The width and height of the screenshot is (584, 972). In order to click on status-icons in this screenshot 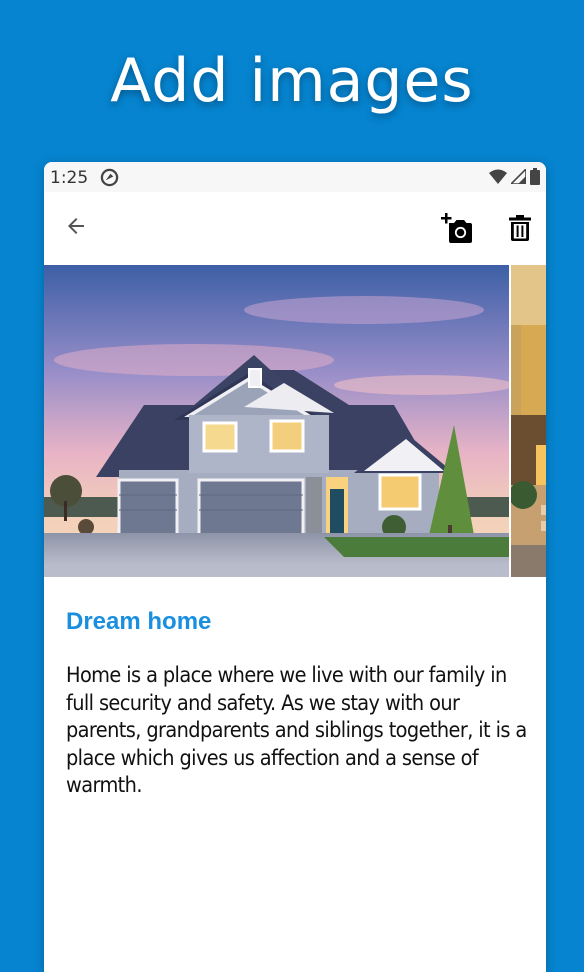, I will do `click(514, 176)`.